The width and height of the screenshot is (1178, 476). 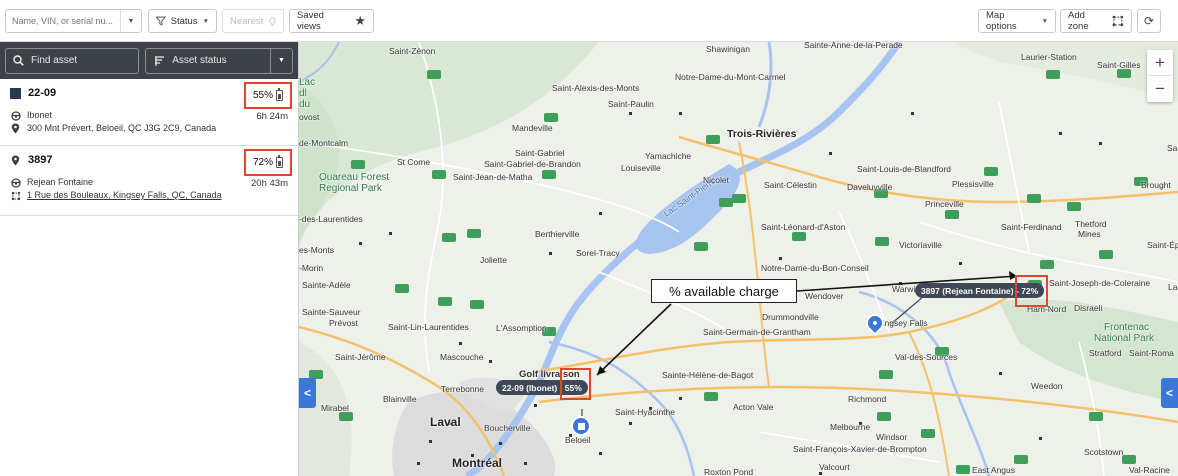 What do you see at coordinates (1078, 21) in the screenshot?
I see `add-zone-label: Add zone` at bounding box center [1078, 21].